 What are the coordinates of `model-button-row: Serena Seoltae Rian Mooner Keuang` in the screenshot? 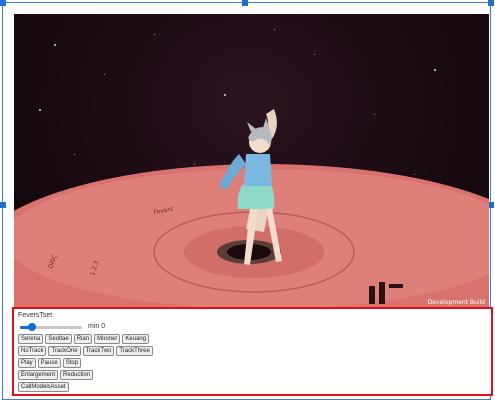 It's located at (84, 339).